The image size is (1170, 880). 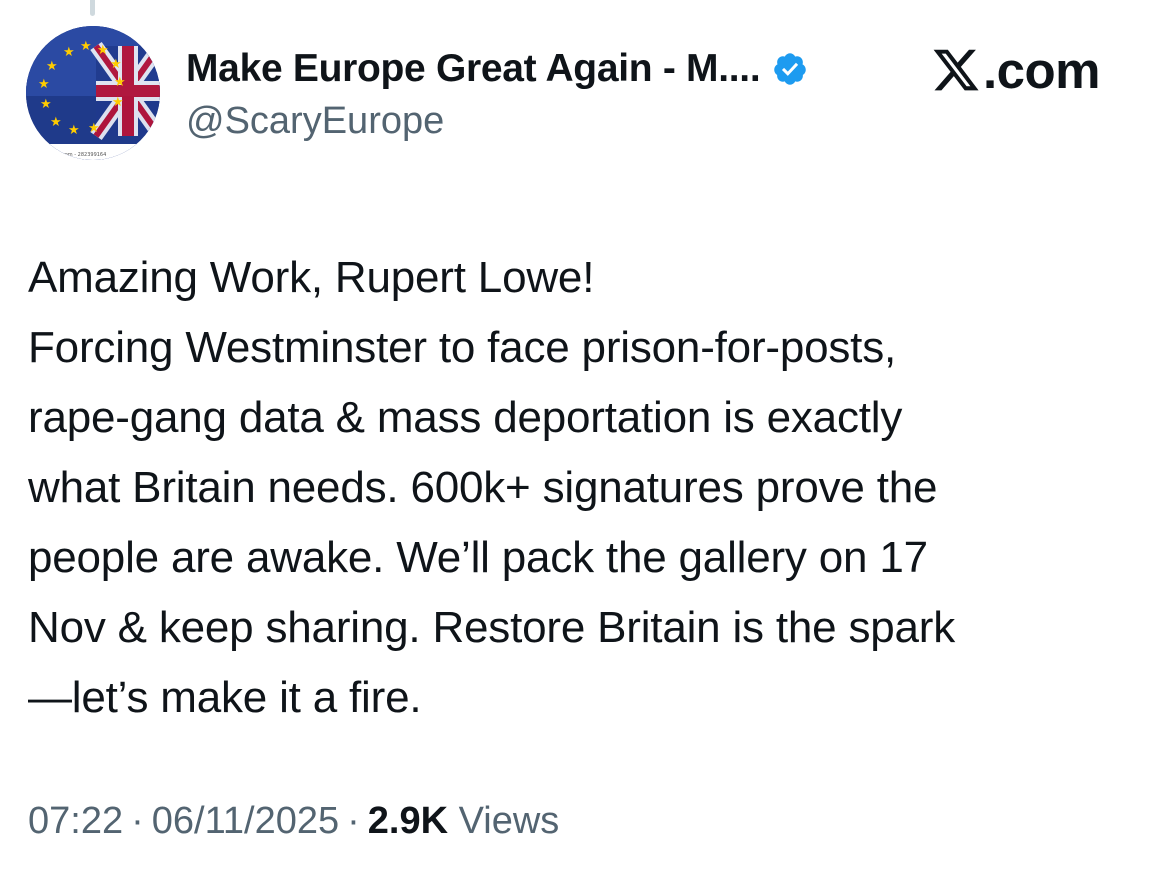 I want to click on tweet-date: 06/11/2025, so click(x=245, y=821).